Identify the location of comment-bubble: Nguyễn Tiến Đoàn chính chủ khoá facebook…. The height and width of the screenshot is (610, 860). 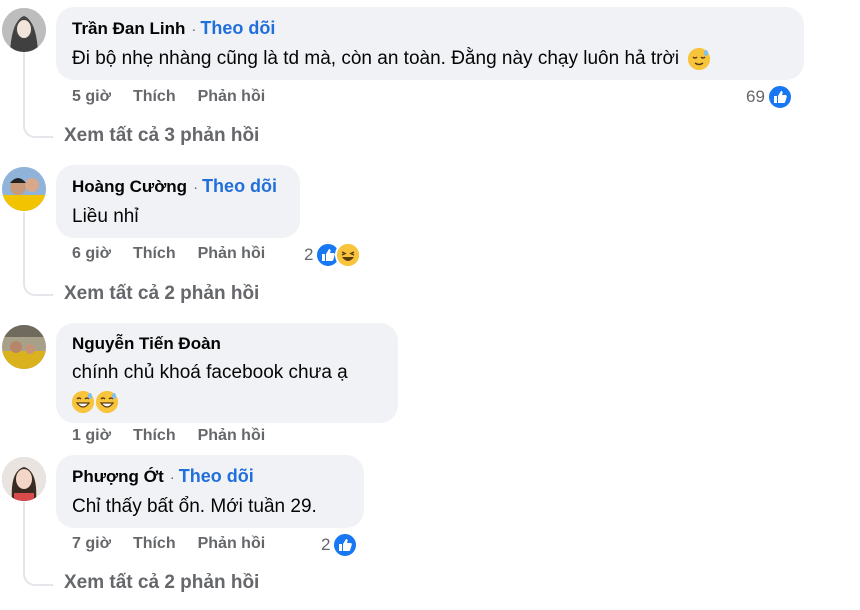
(227, 373).